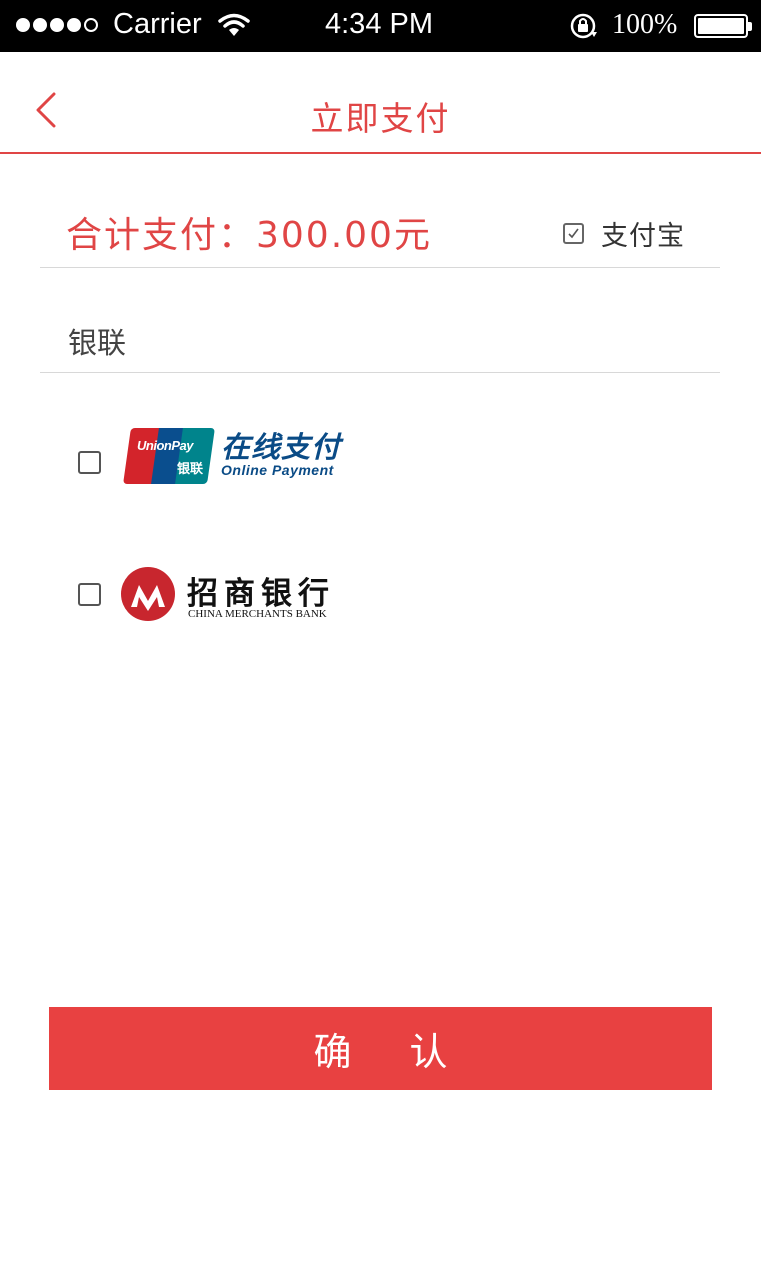  Describe the element at coordinates (380, 118) in the screenshot. I see `page-title: 立即支付` at that location.